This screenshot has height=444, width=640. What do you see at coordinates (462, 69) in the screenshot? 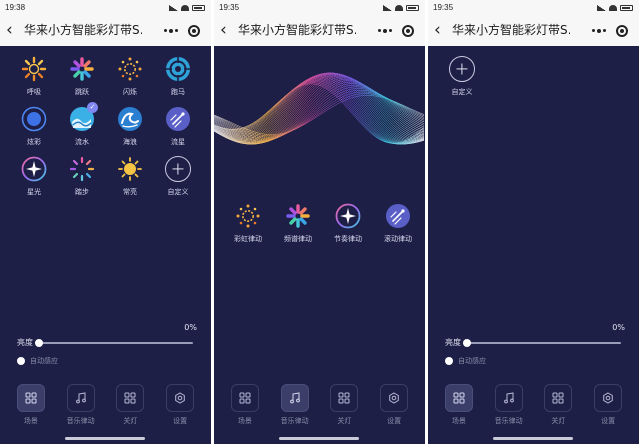
I see `plus-icon` at bounding box center [462, 69].